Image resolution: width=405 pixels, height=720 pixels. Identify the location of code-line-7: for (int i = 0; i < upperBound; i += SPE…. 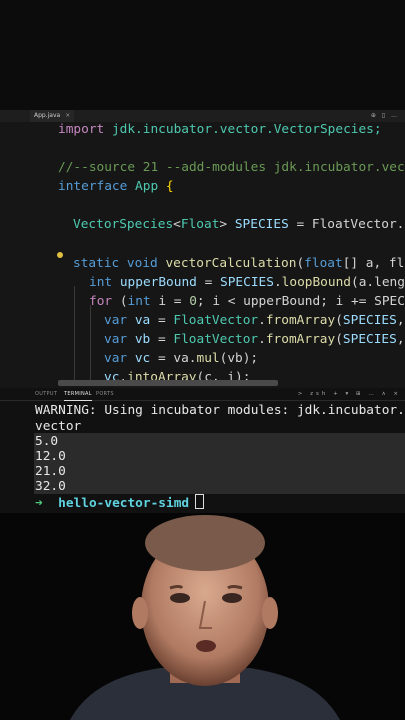
(247, 301).